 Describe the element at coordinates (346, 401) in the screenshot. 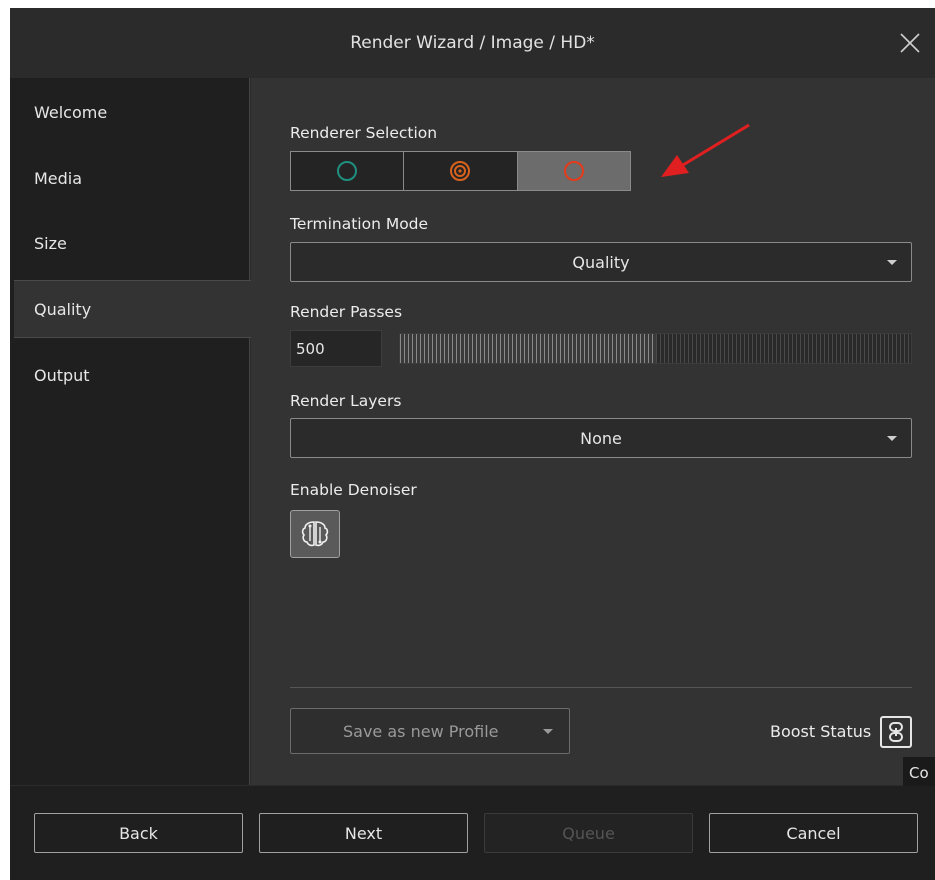

I see `render-layers-label: Render Layers` at that location.